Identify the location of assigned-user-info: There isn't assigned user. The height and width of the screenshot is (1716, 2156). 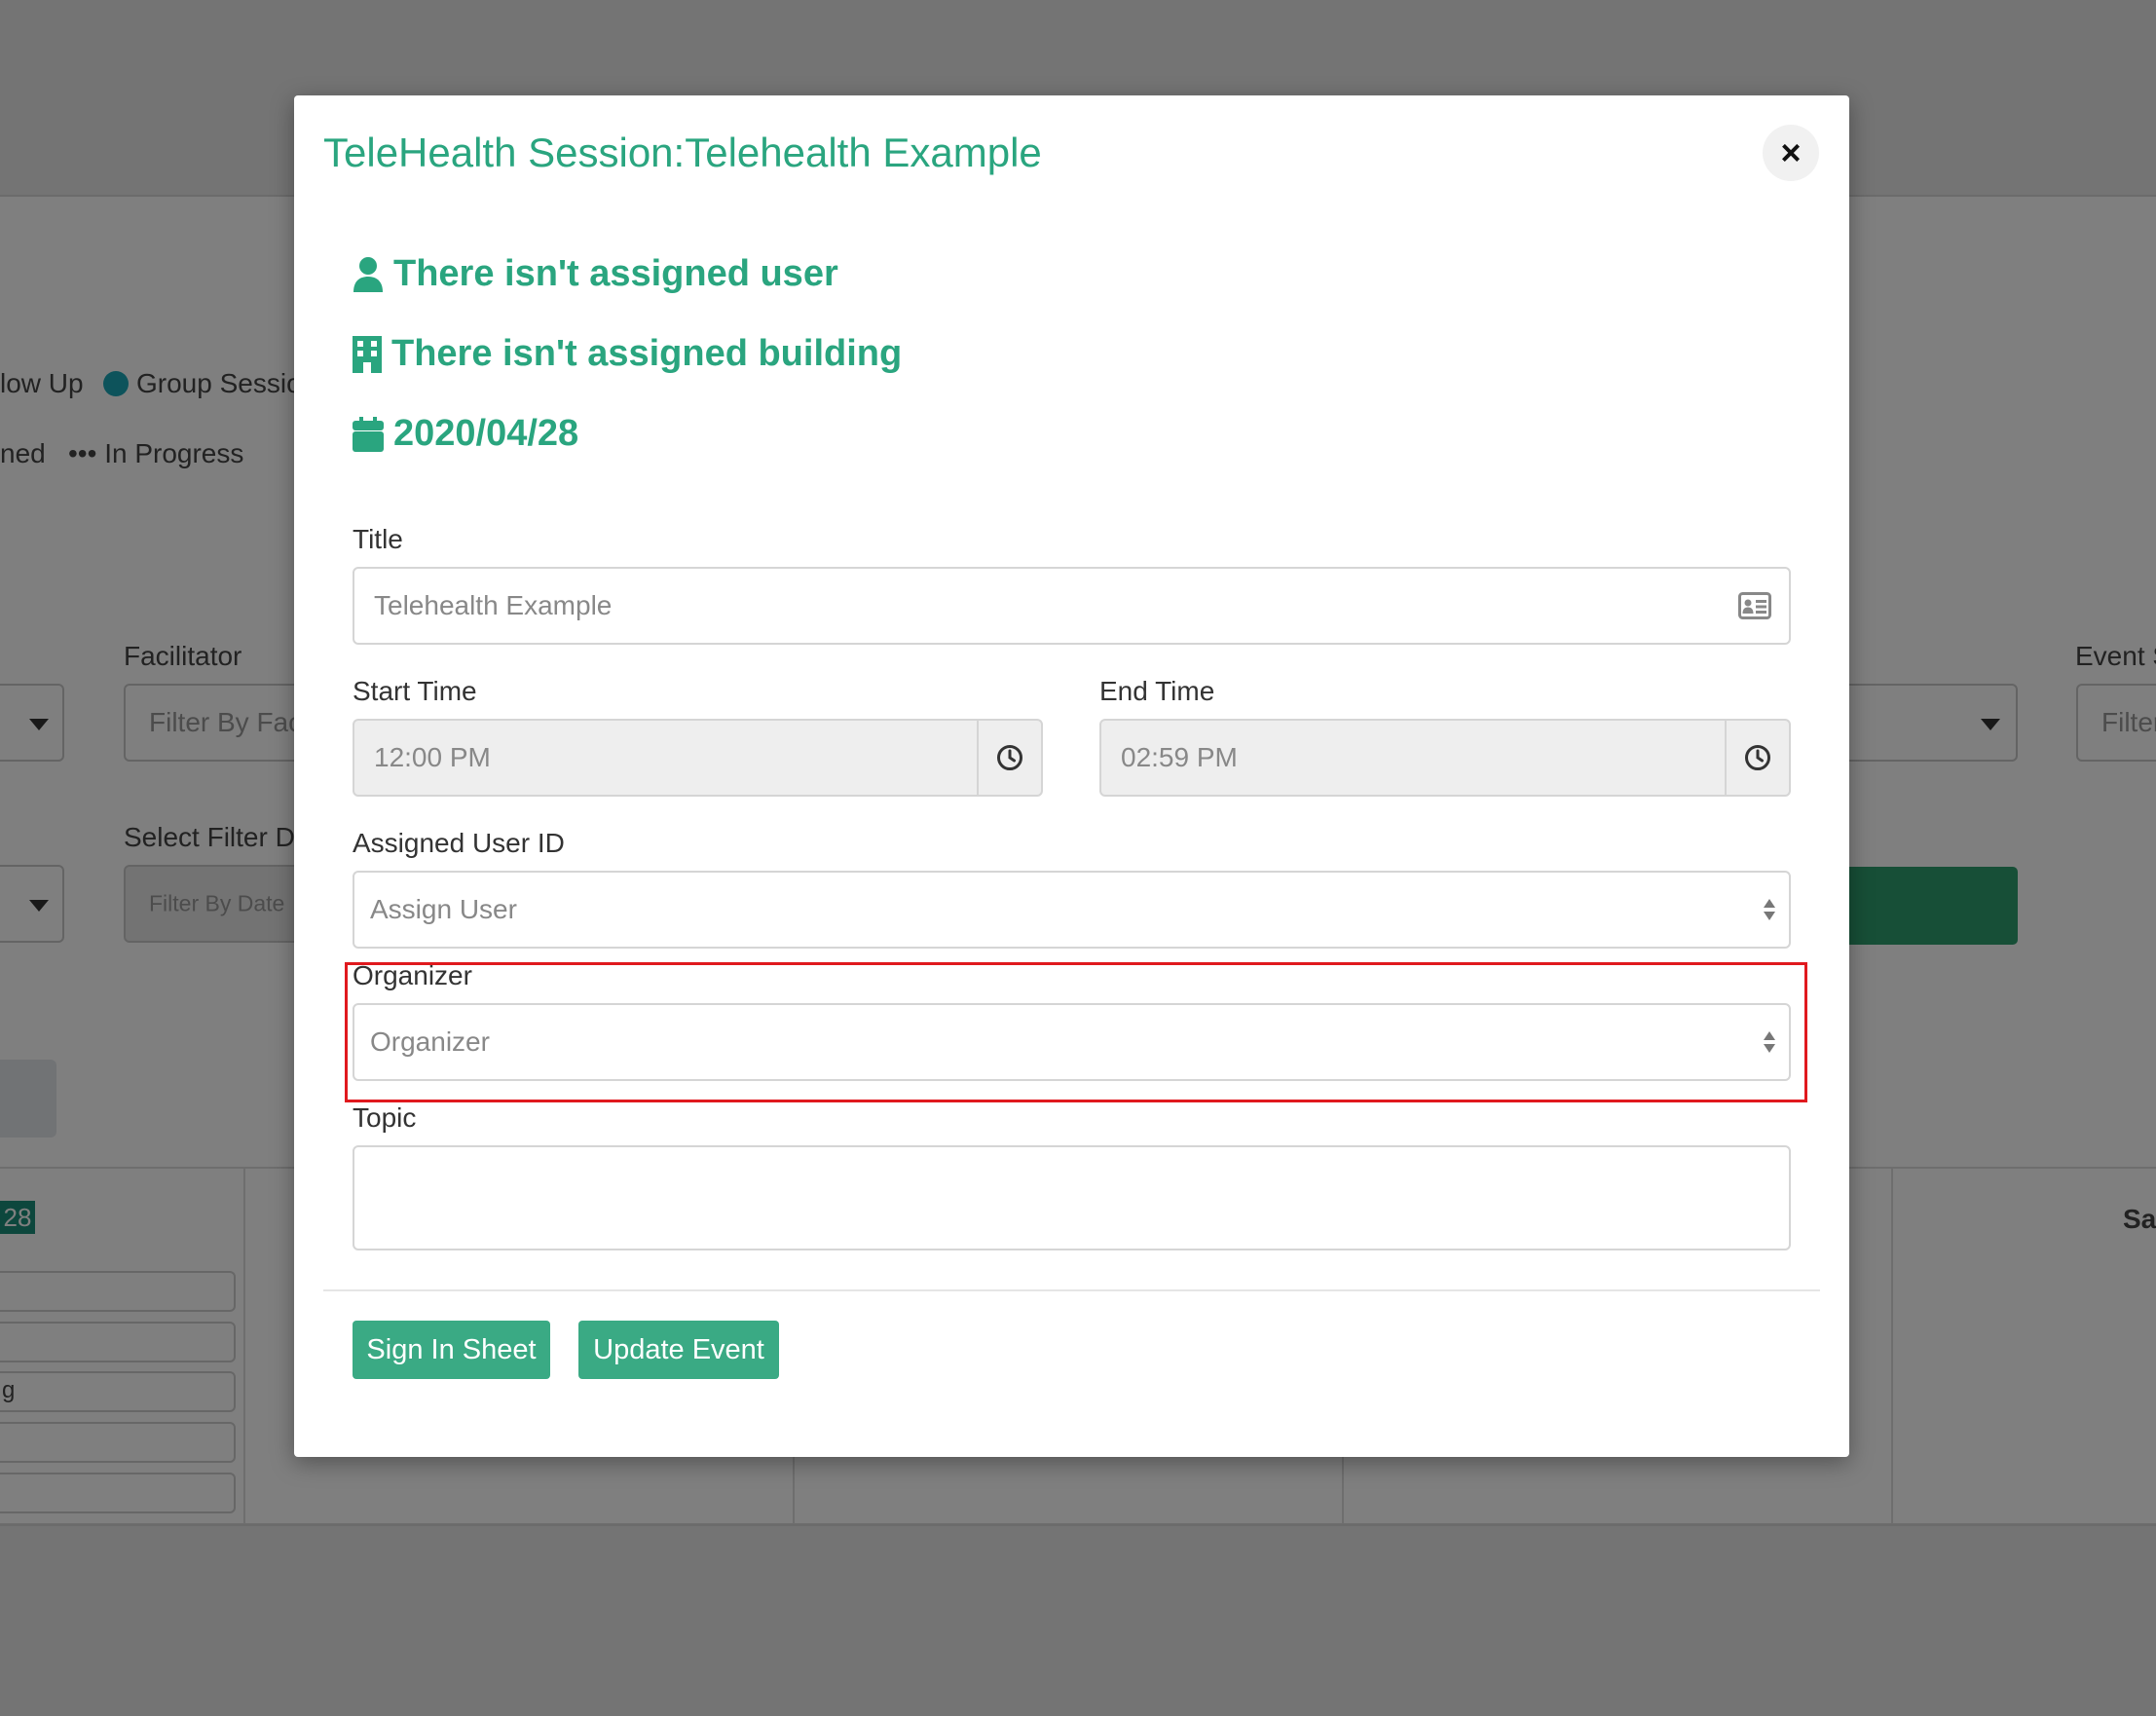
(595, 274).